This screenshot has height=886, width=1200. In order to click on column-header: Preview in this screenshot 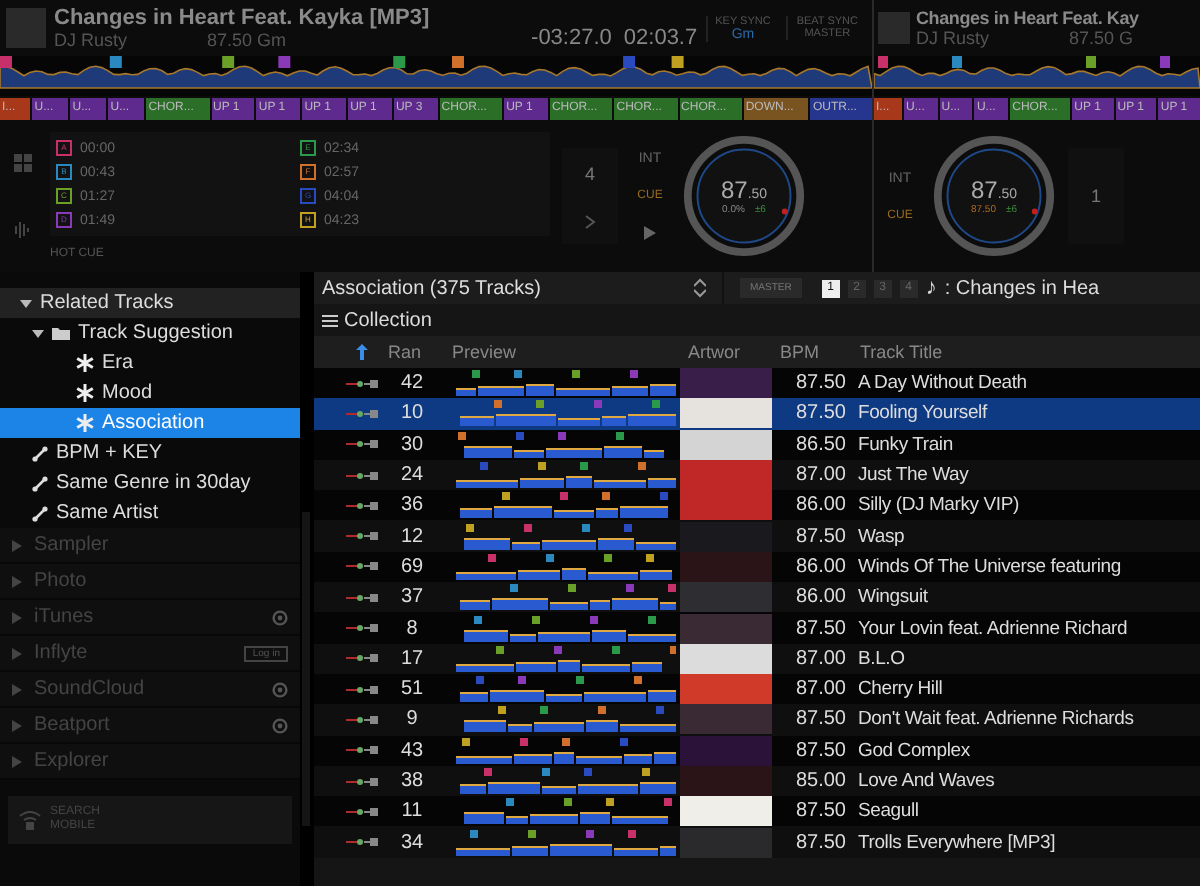, I will do `click(562, 352)`.